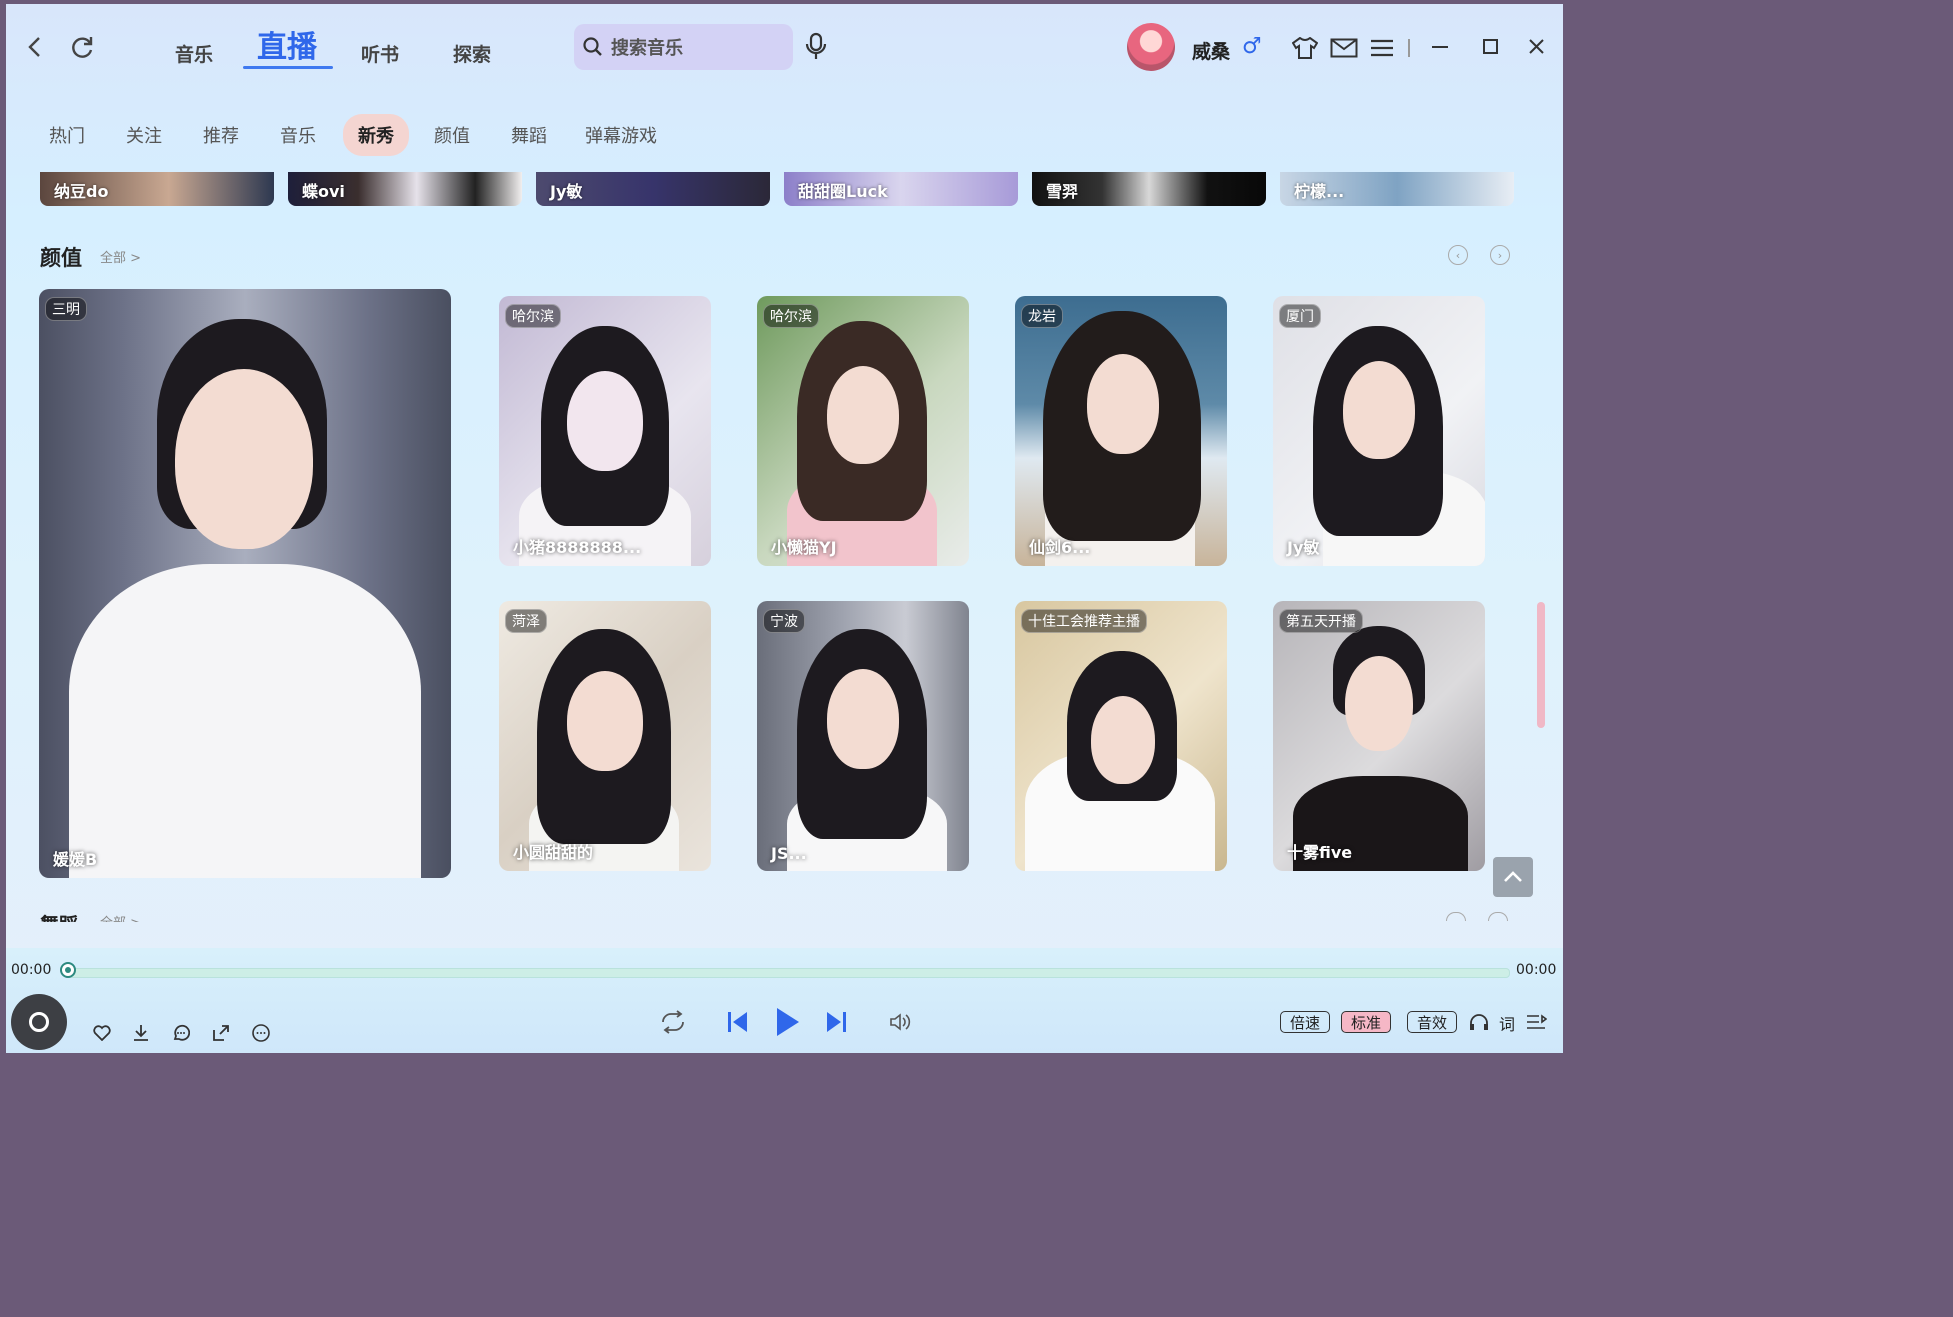 The width and height of the screenshot is (1953, 1317). What do you see at coordinates (1321, 621) in the screenshot?
I see `card-location-tag: 第五天开播` at bounding box center [1321, 621].